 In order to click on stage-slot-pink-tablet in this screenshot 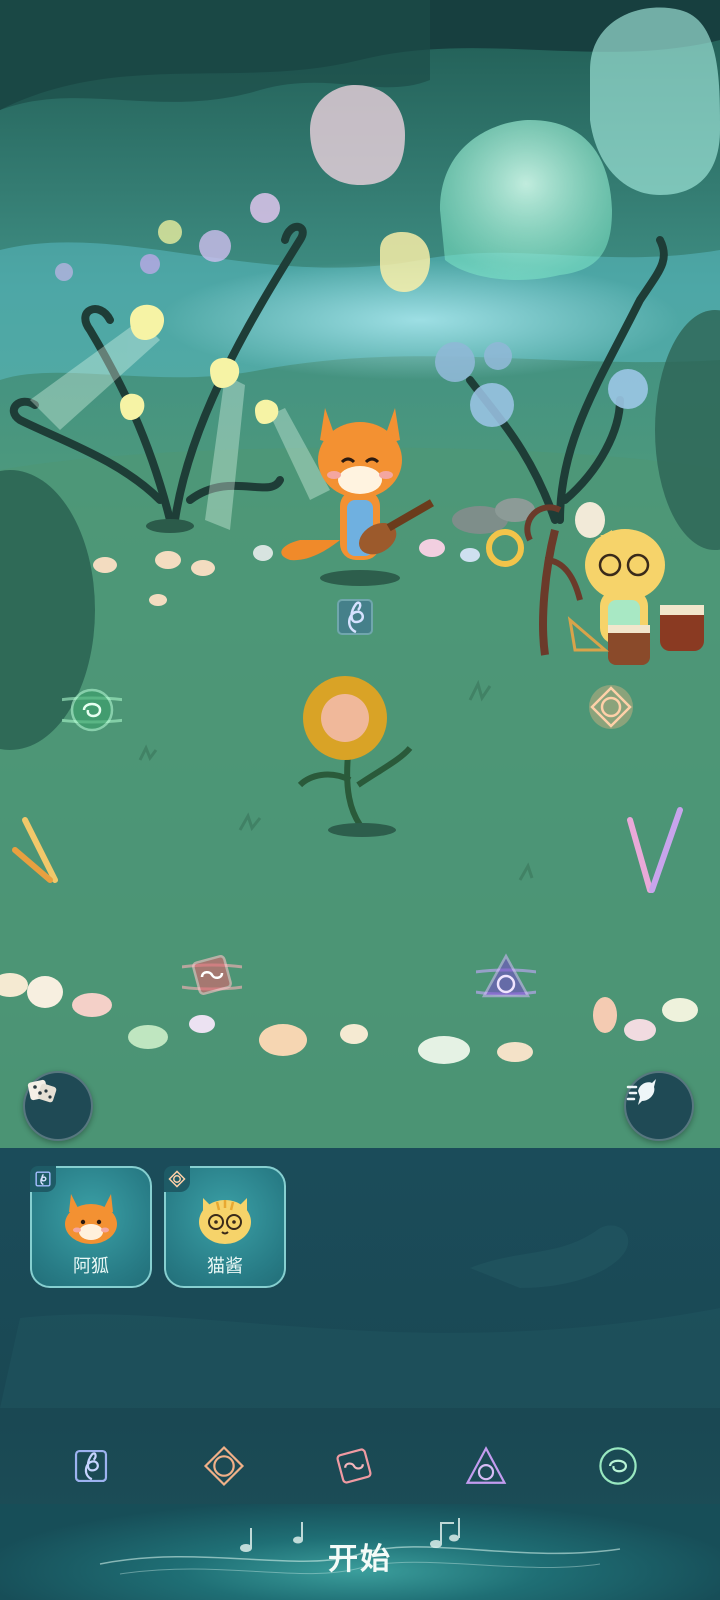, I will do `click(212, 975)`.